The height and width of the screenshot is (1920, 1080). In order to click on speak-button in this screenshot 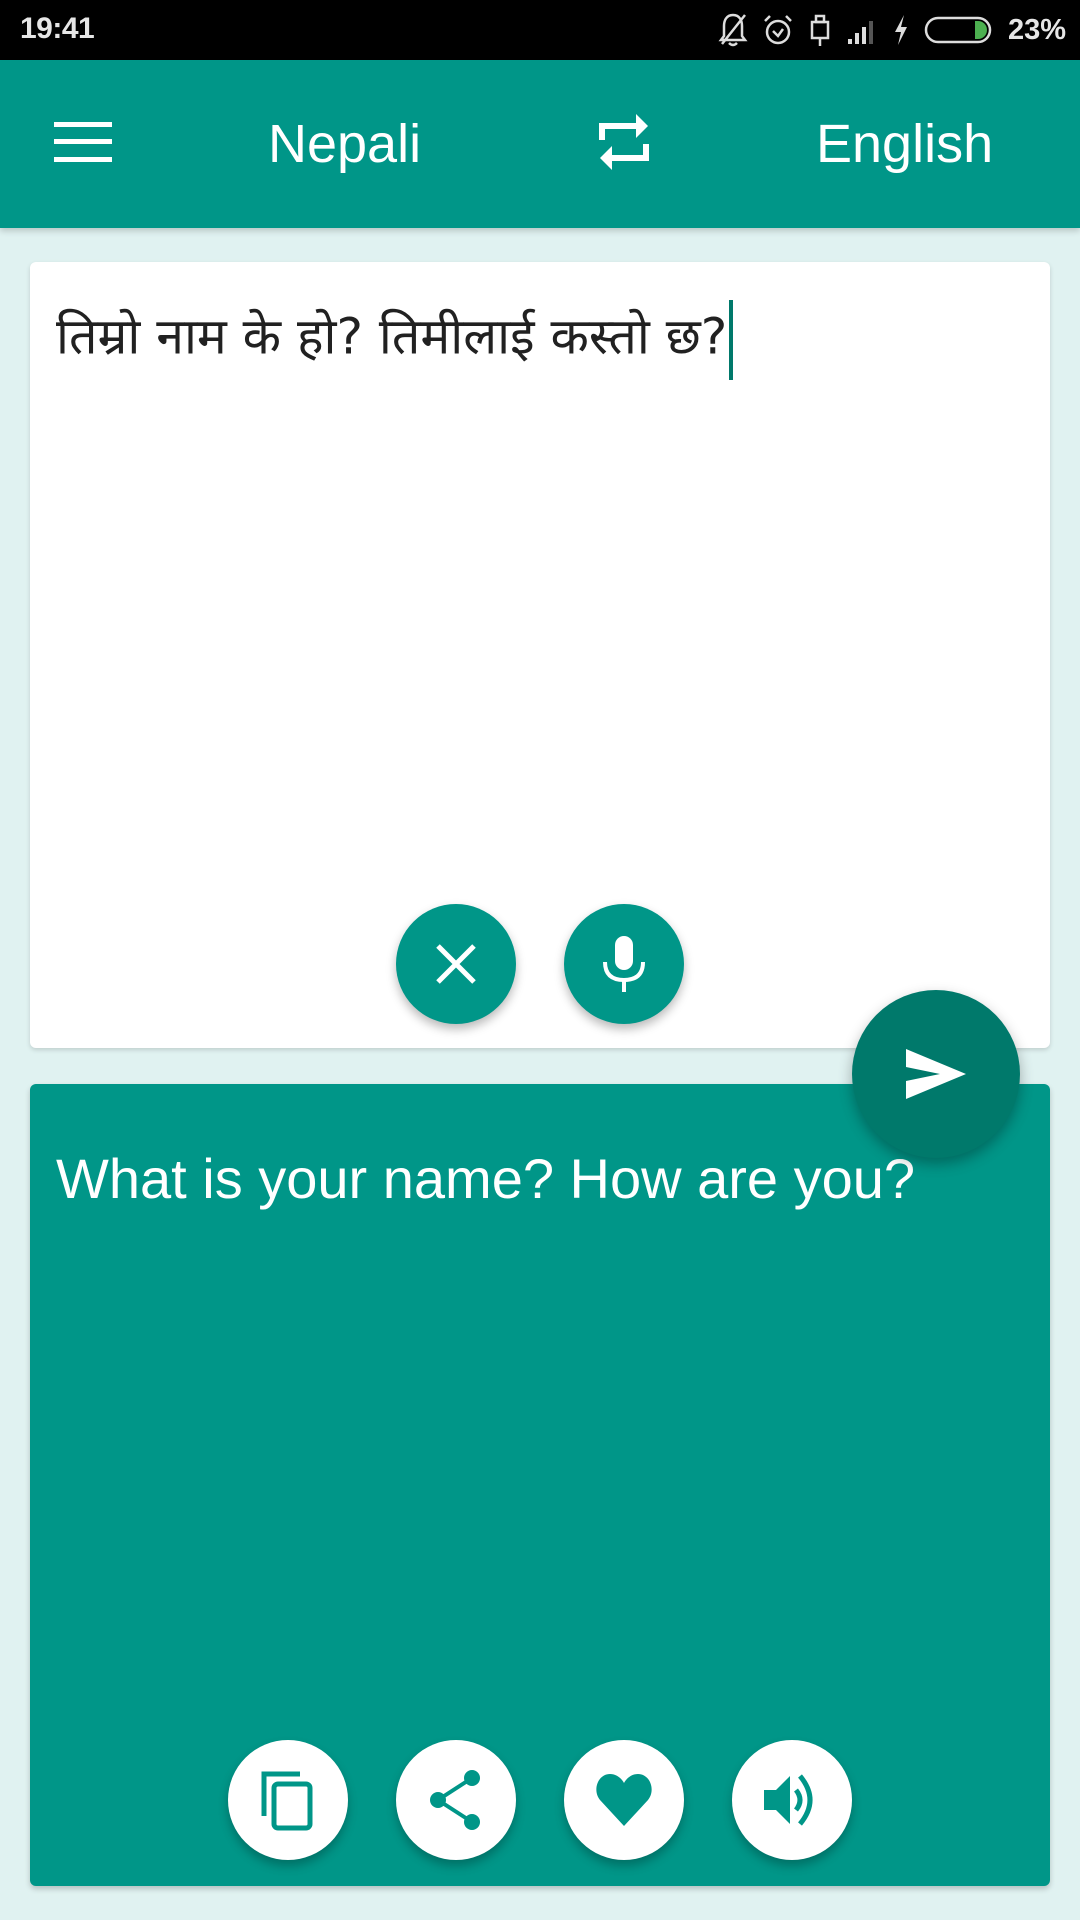, I will do `click(792, 1800)`.